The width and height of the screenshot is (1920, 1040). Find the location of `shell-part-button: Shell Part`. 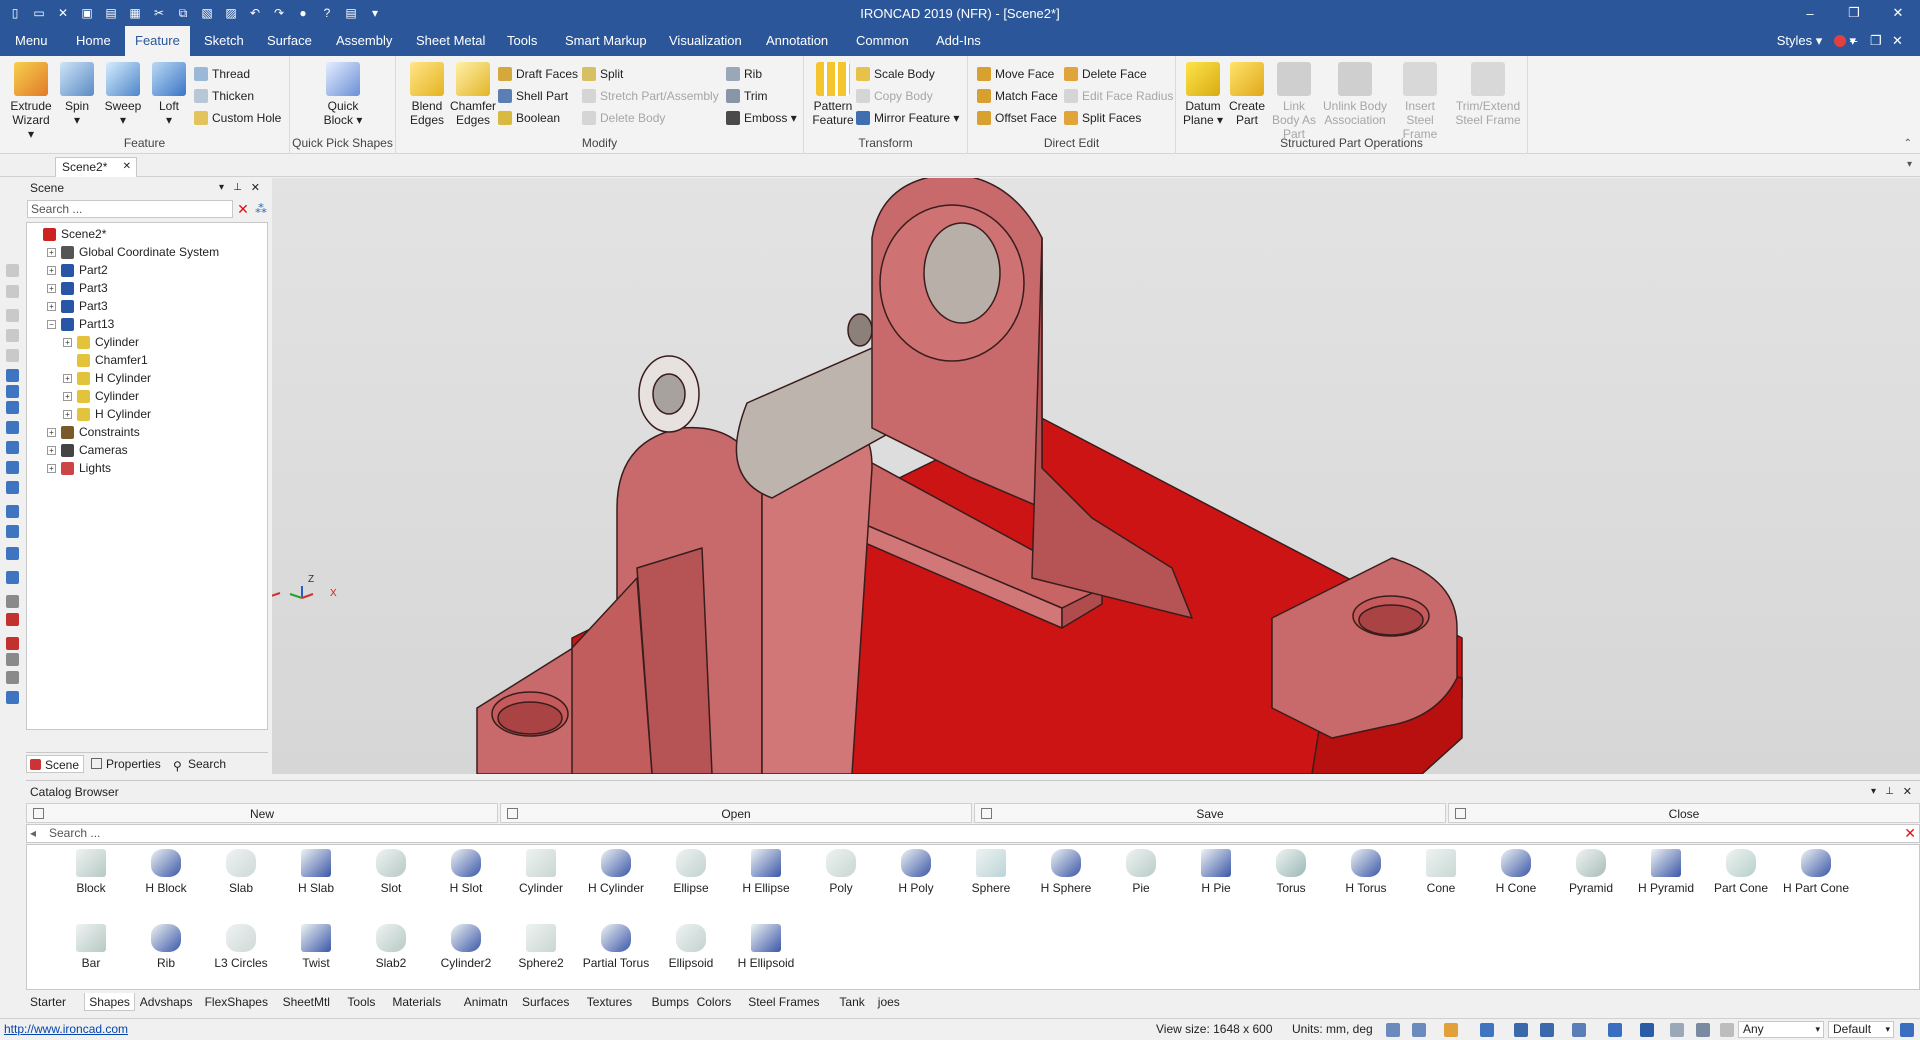

shell-part-button: Shell Part is located at coordinates (533, 96).